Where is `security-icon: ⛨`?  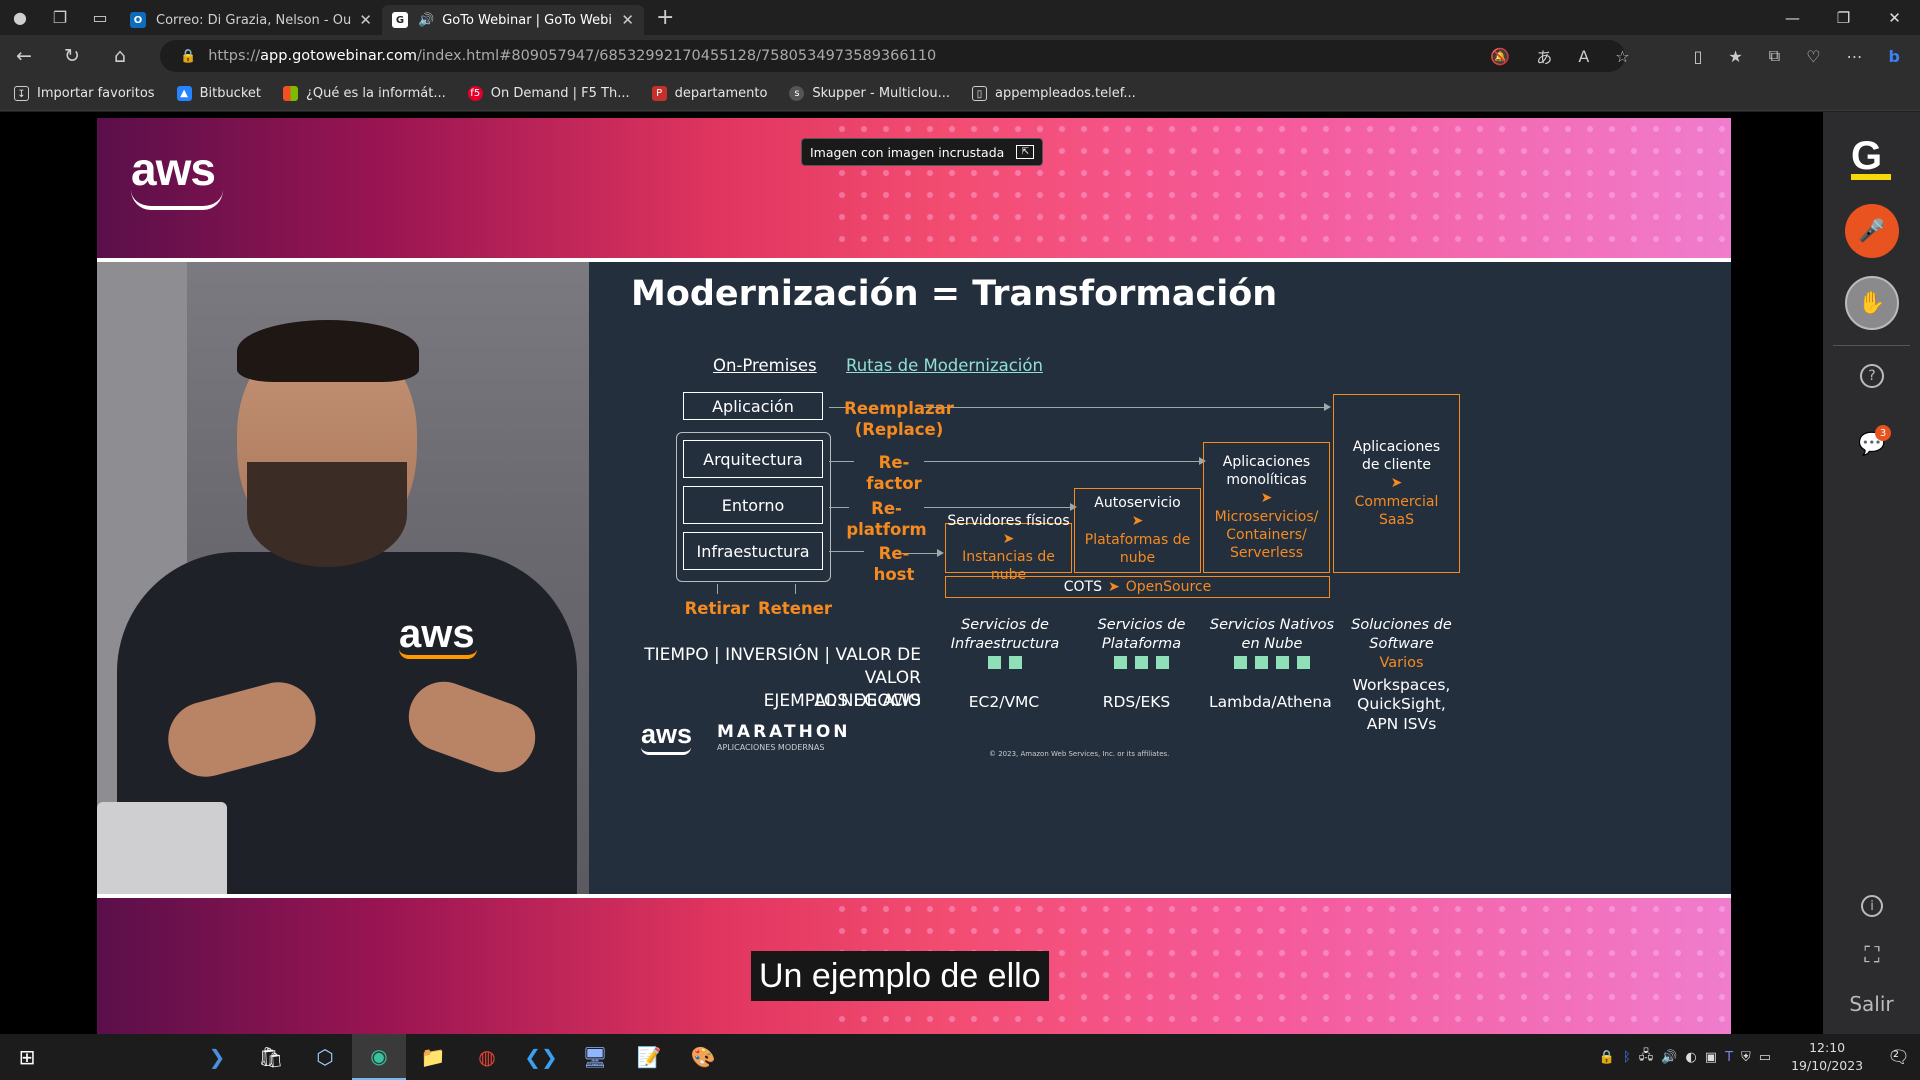 security-icon: ⛨ is located at coordinates (1746, 1057).